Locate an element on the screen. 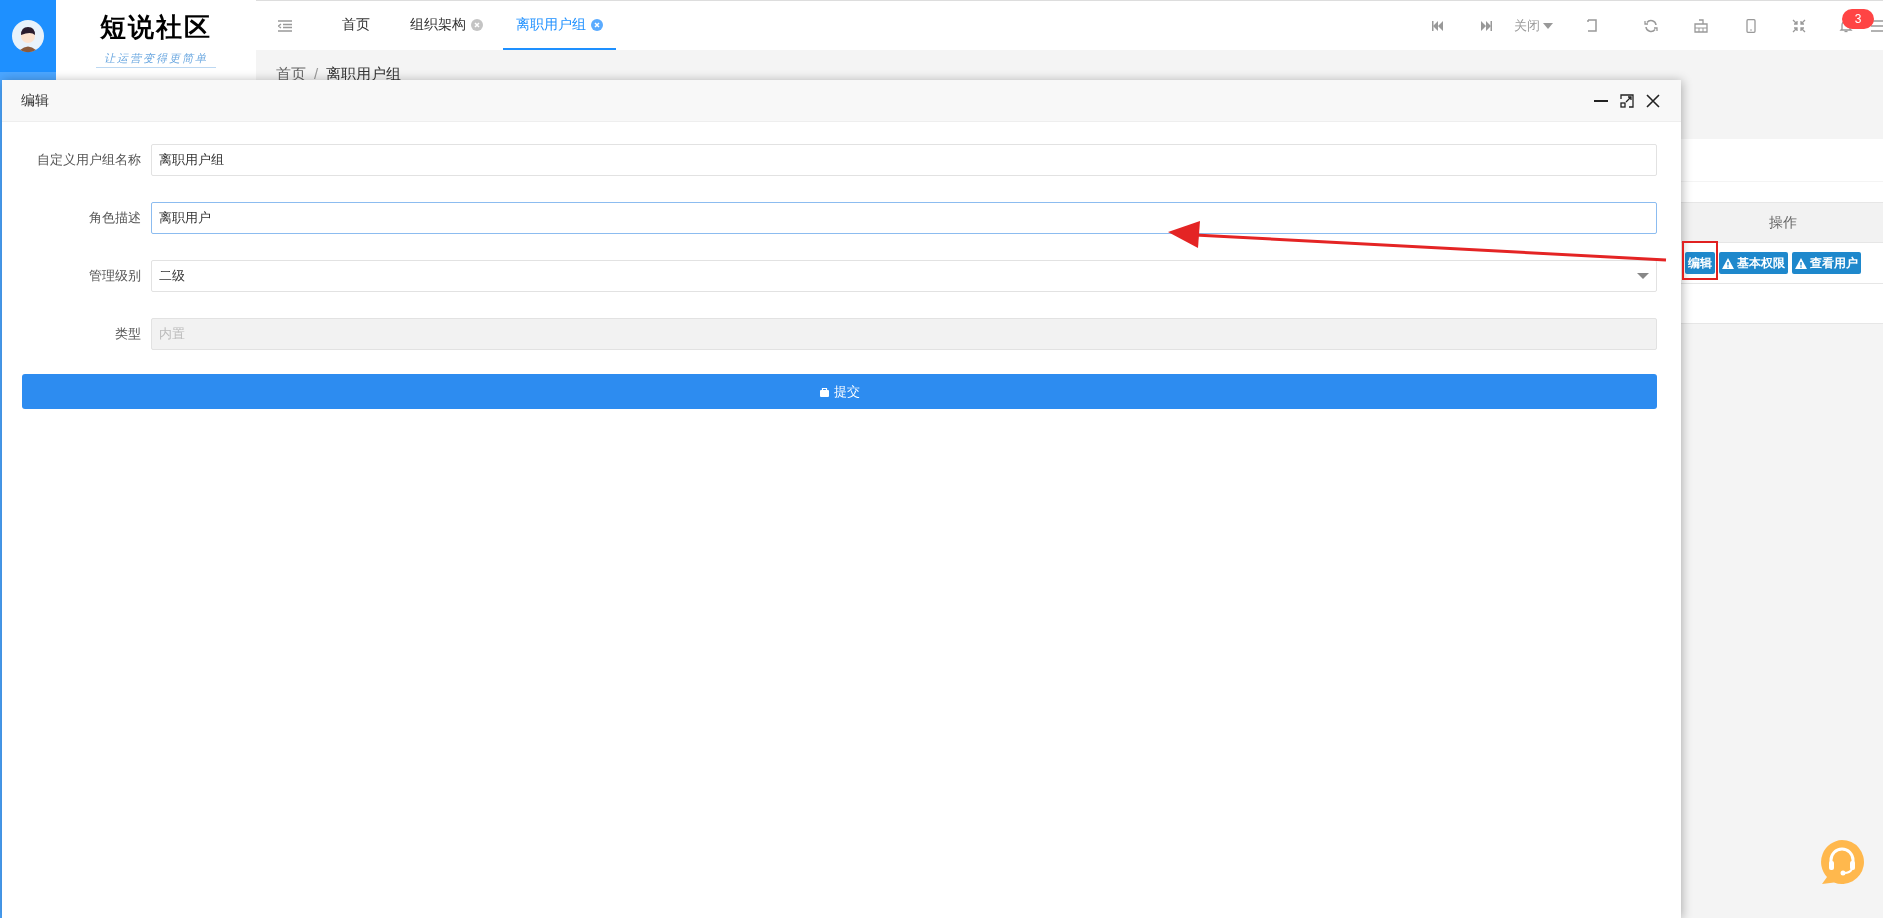  highlight-frame is located at coordinates (1700, 260).